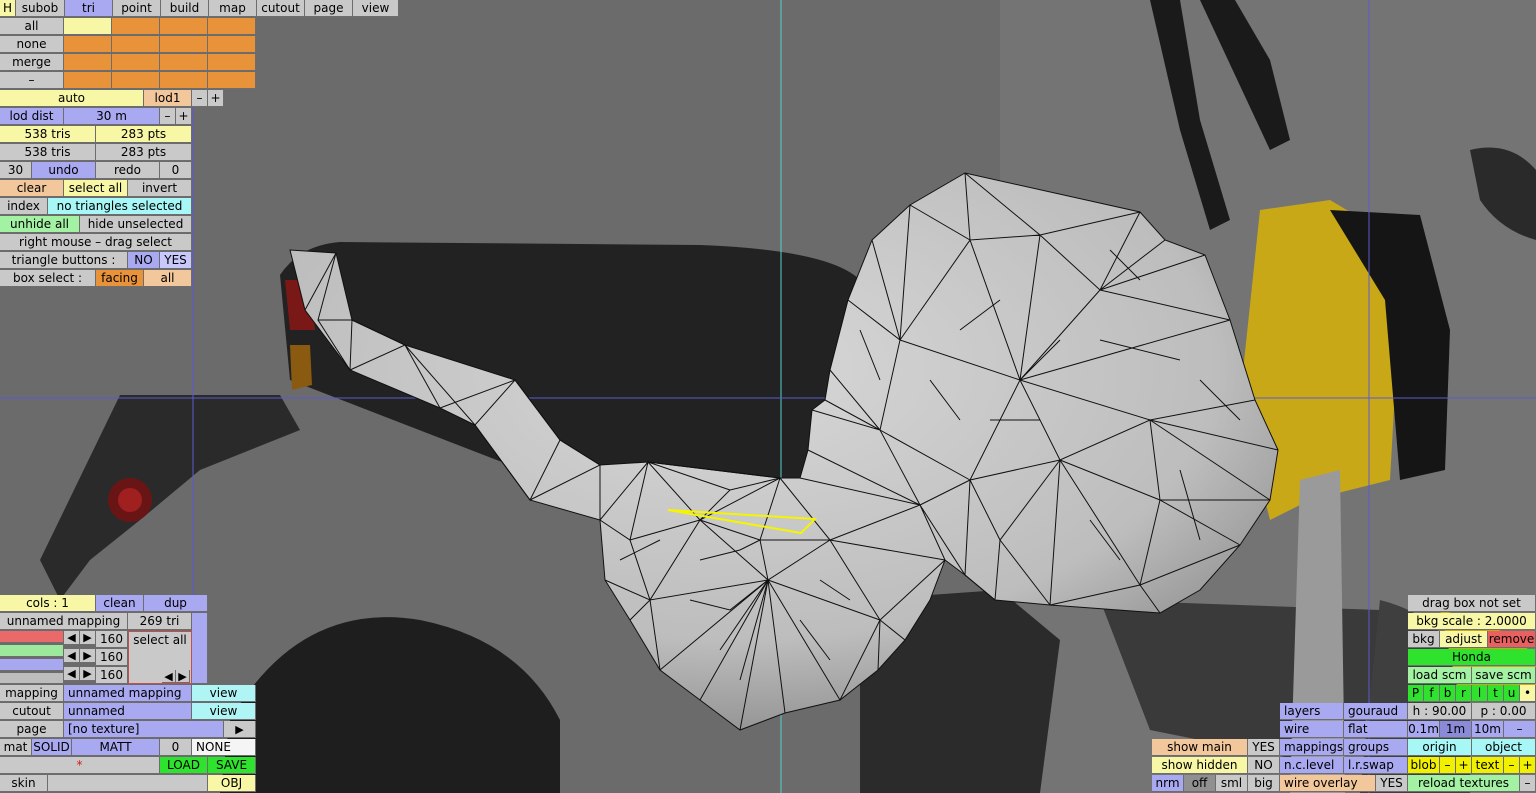 This screenshot has width=1536, height=793. I want to click on view-f-button: f, so click(1432, 693).